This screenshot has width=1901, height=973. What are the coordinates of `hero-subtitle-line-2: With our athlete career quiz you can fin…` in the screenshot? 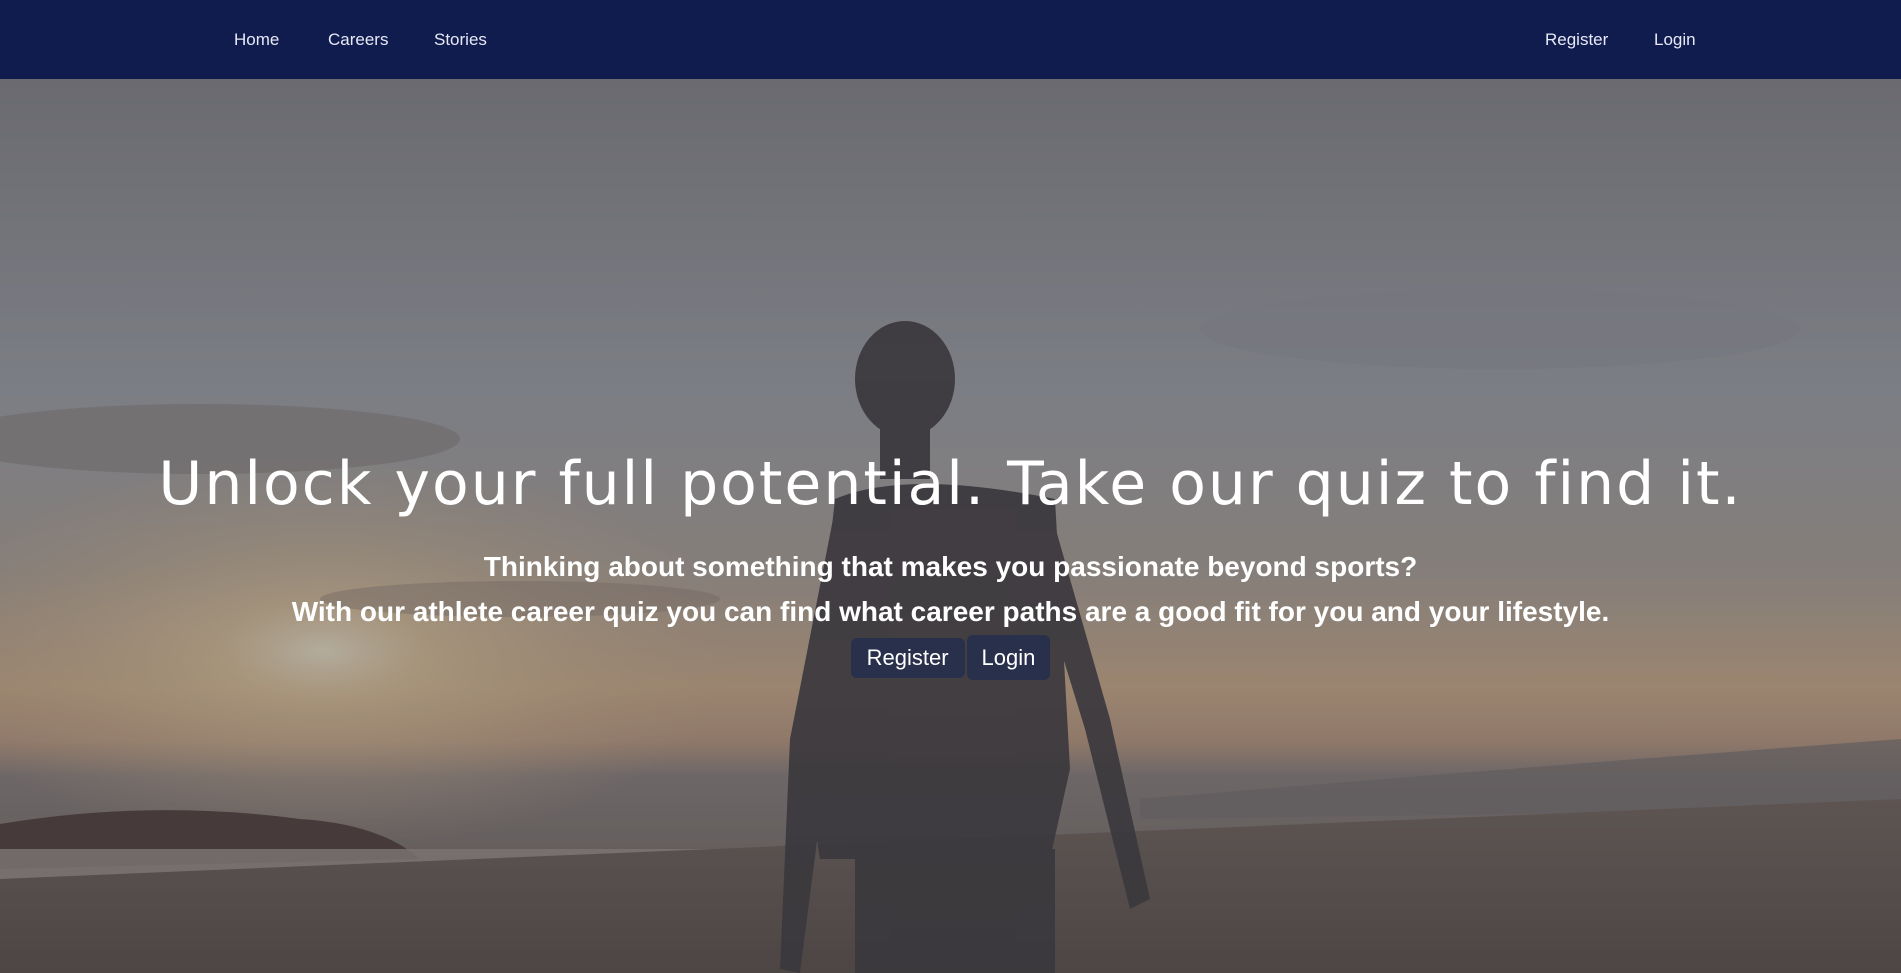 It's located at (950, 611).